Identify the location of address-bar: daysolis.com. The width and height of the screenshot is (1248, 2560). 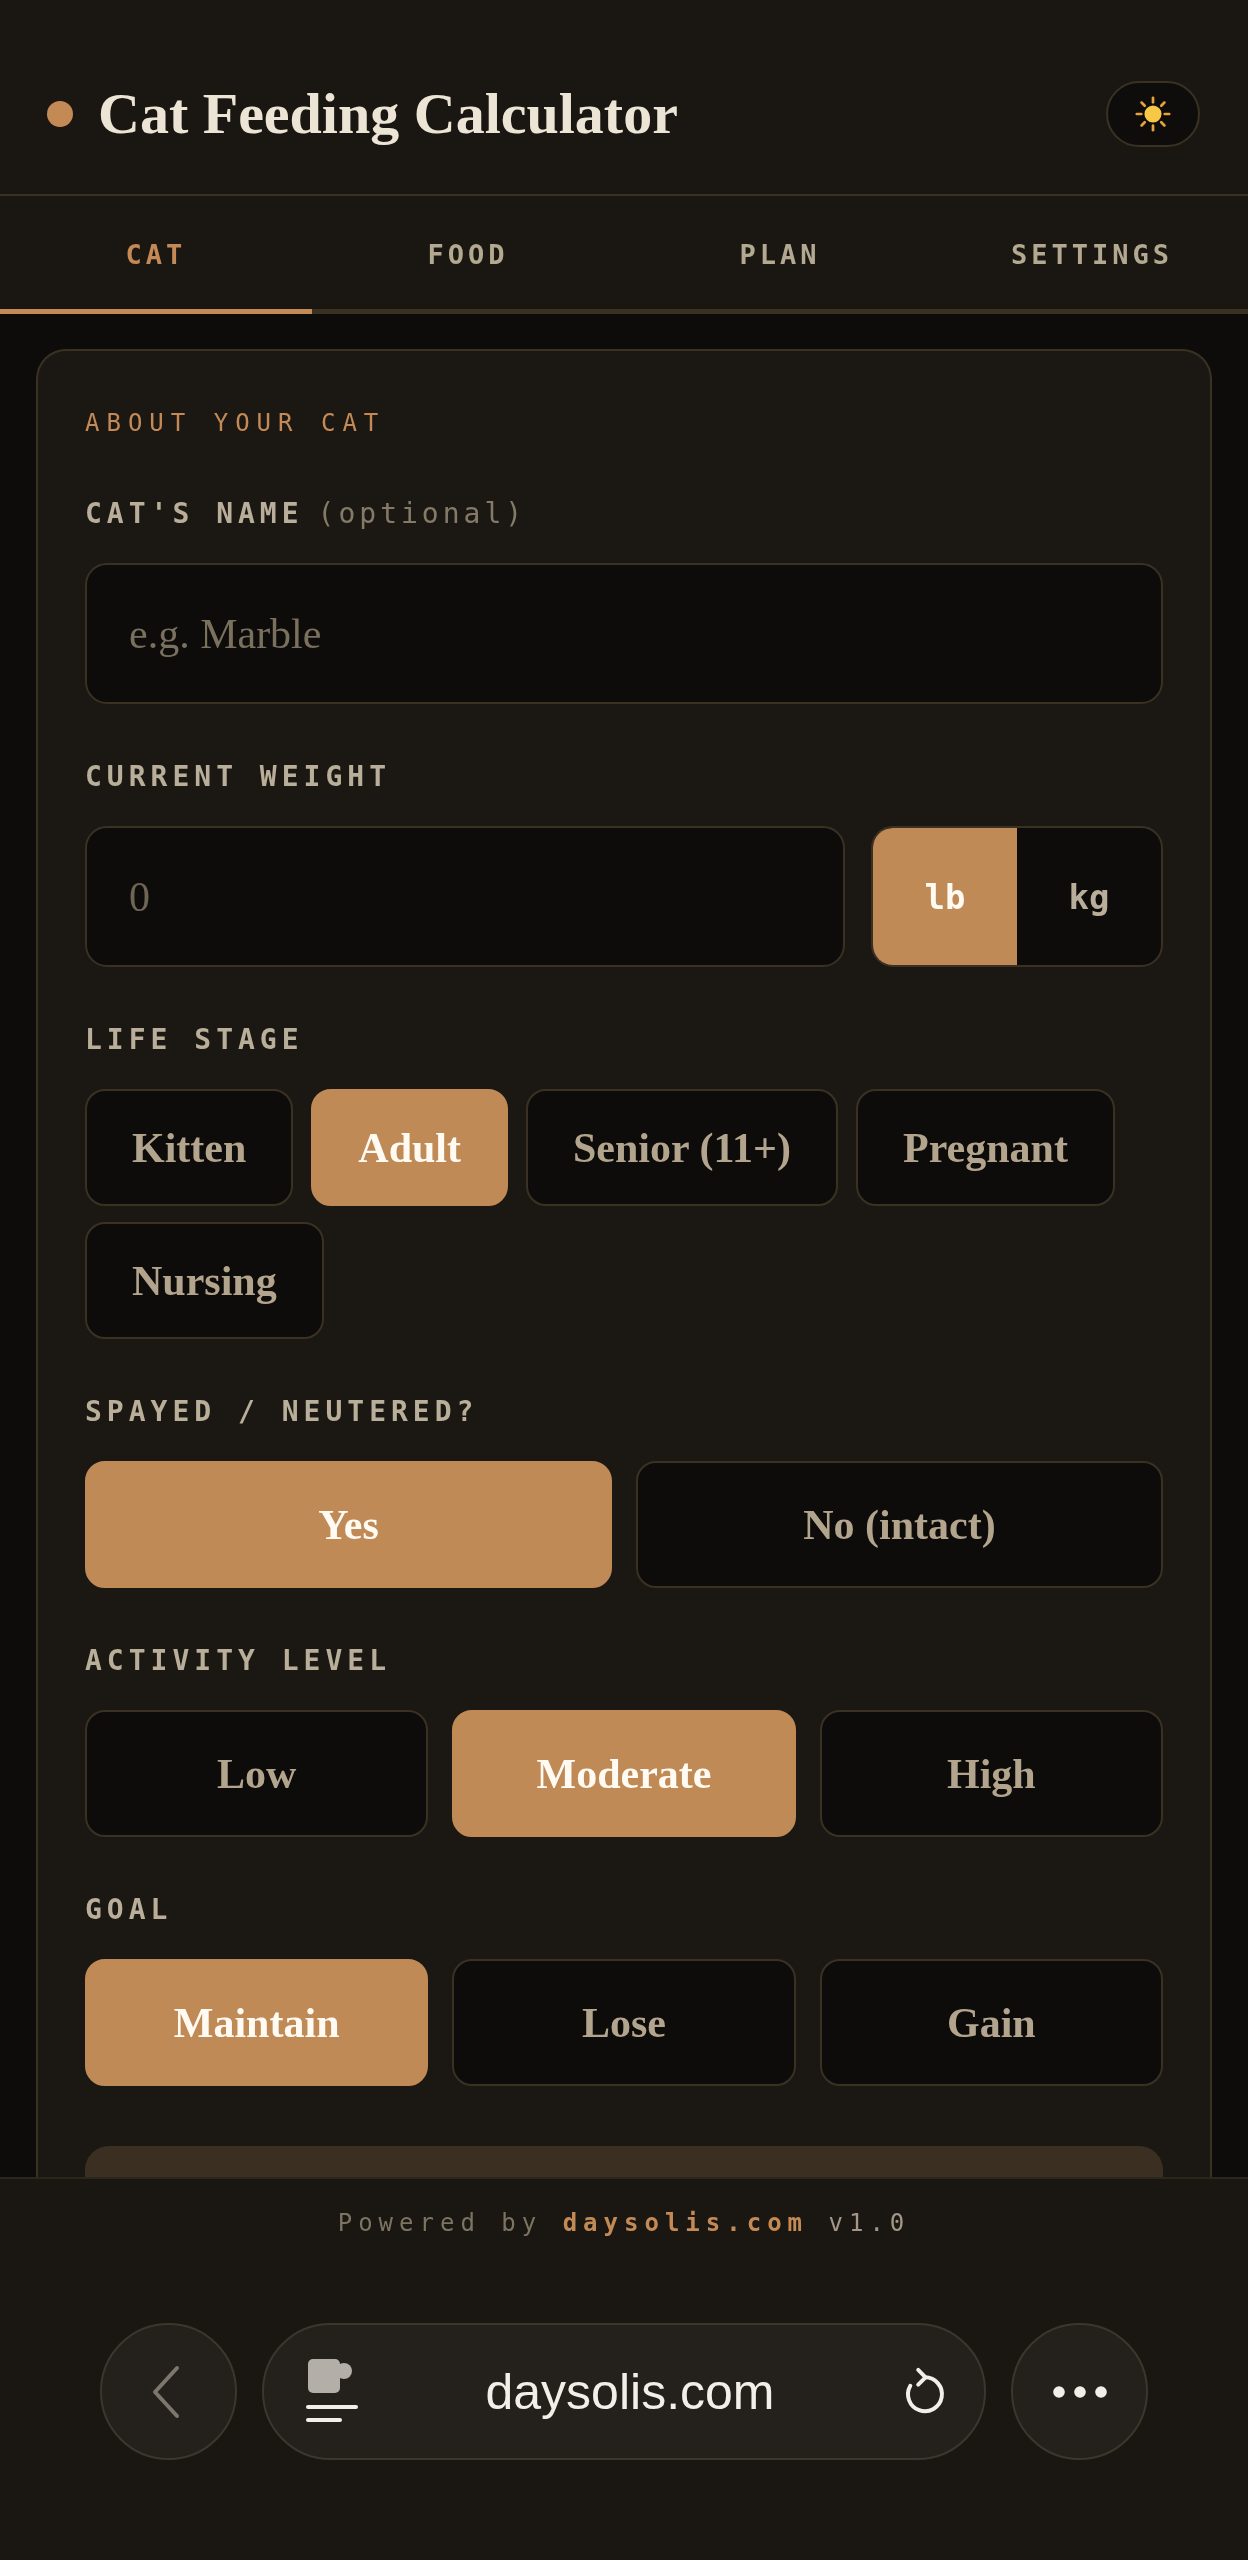
(624, 2391).